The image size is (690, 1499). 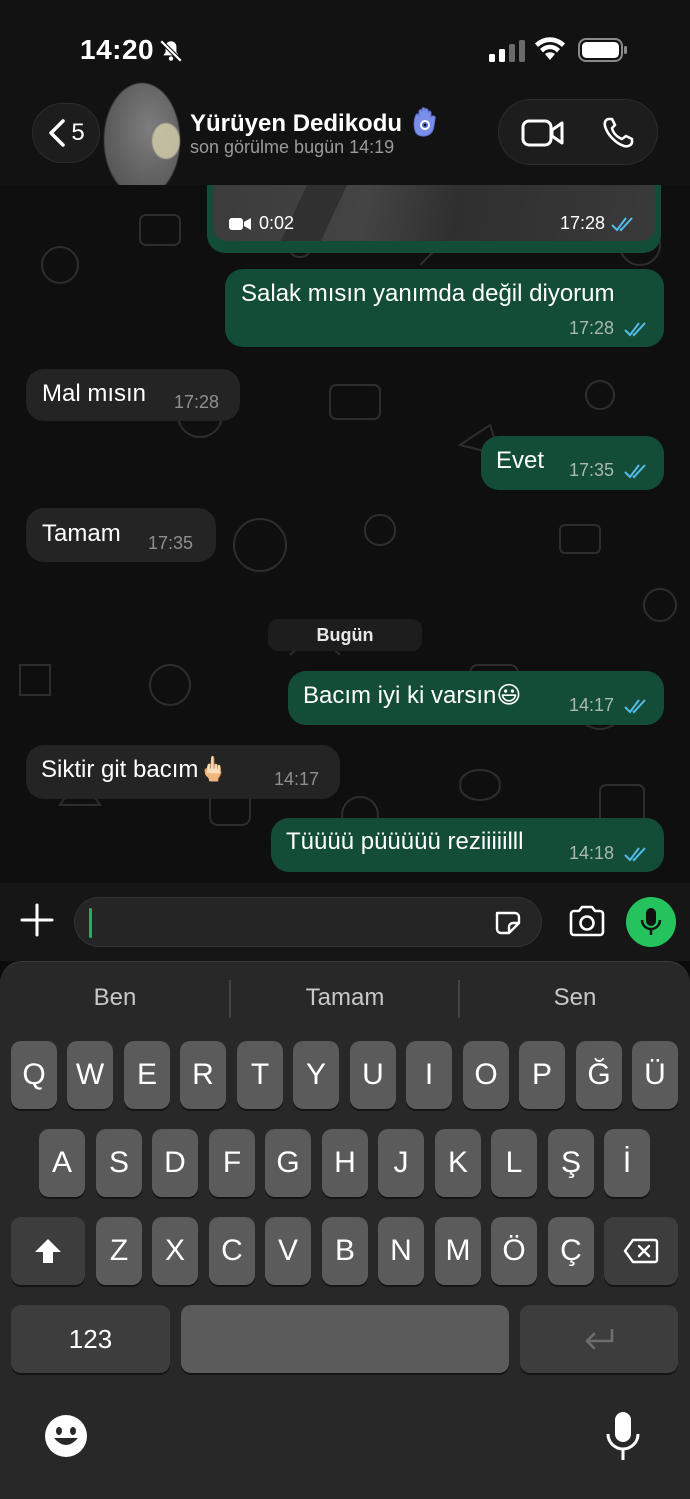 I want to click on key-c: C, so click(x=232, y=1251).